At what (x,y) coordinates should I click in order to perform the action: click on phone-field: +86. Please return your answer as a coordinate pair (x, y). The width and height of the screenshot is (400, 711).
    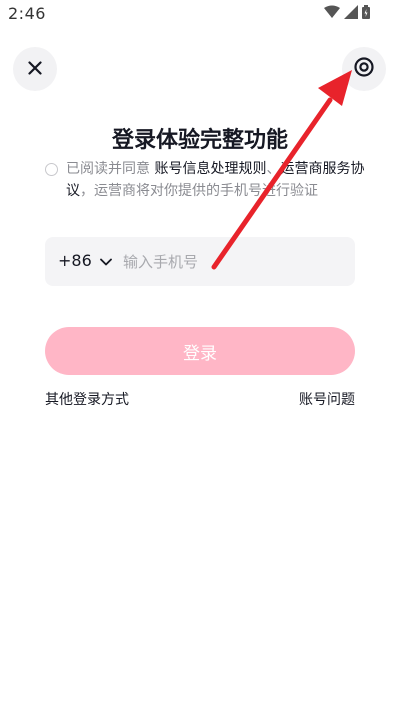
    Looking at the image, I should click on (200, 261).